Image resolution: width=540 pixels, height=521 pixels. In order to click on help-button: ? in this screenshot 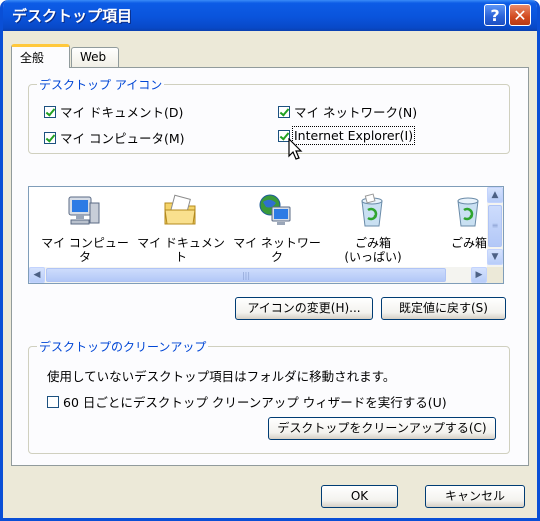, I will do `click(495, 15)`.